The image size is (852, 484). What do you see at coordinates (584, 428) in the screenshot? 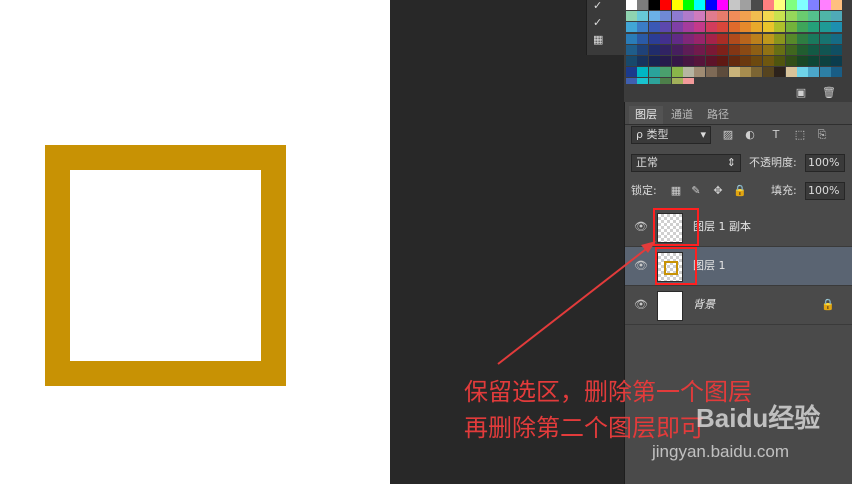
I see `annotation-line-2: 再删除第二个图层即可` at bounding box center [584, 428].